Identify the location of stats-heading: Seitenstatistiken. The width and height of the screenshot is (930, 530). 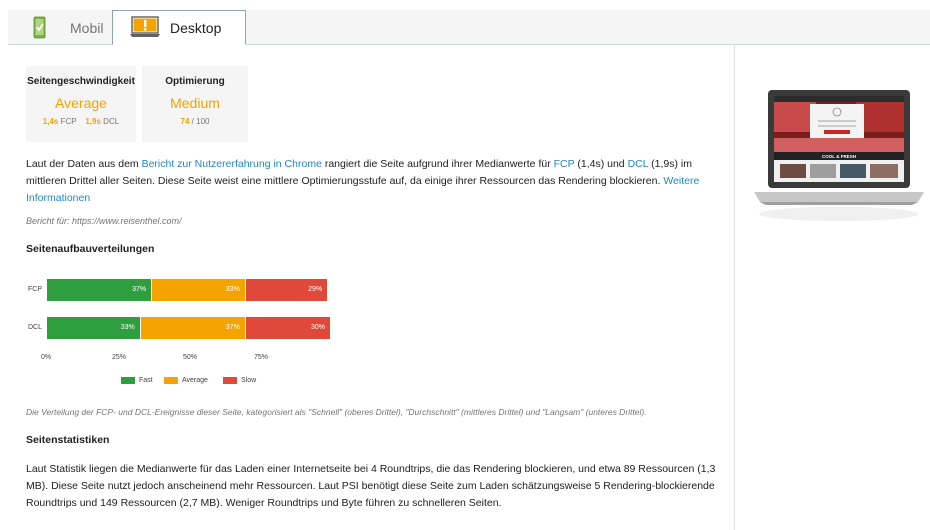
(68, 440).